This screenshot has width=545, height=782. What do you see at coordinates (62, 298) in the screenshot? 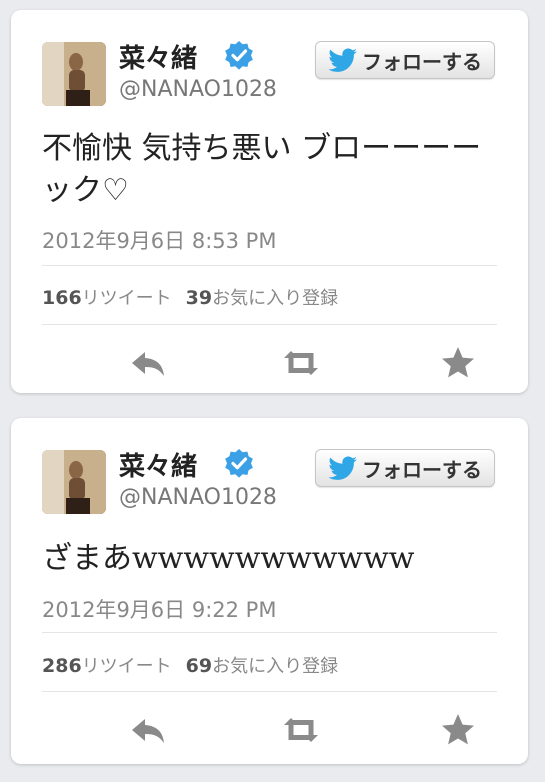
I see `retweet-count: 166` at bounding box center [62, 298].